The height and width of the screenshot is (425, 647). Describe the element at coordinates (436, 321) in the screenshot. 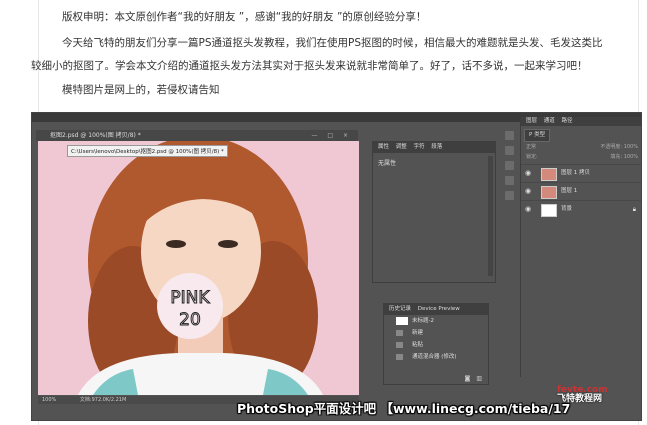

I see `history-item: 未标题-2` at that location.